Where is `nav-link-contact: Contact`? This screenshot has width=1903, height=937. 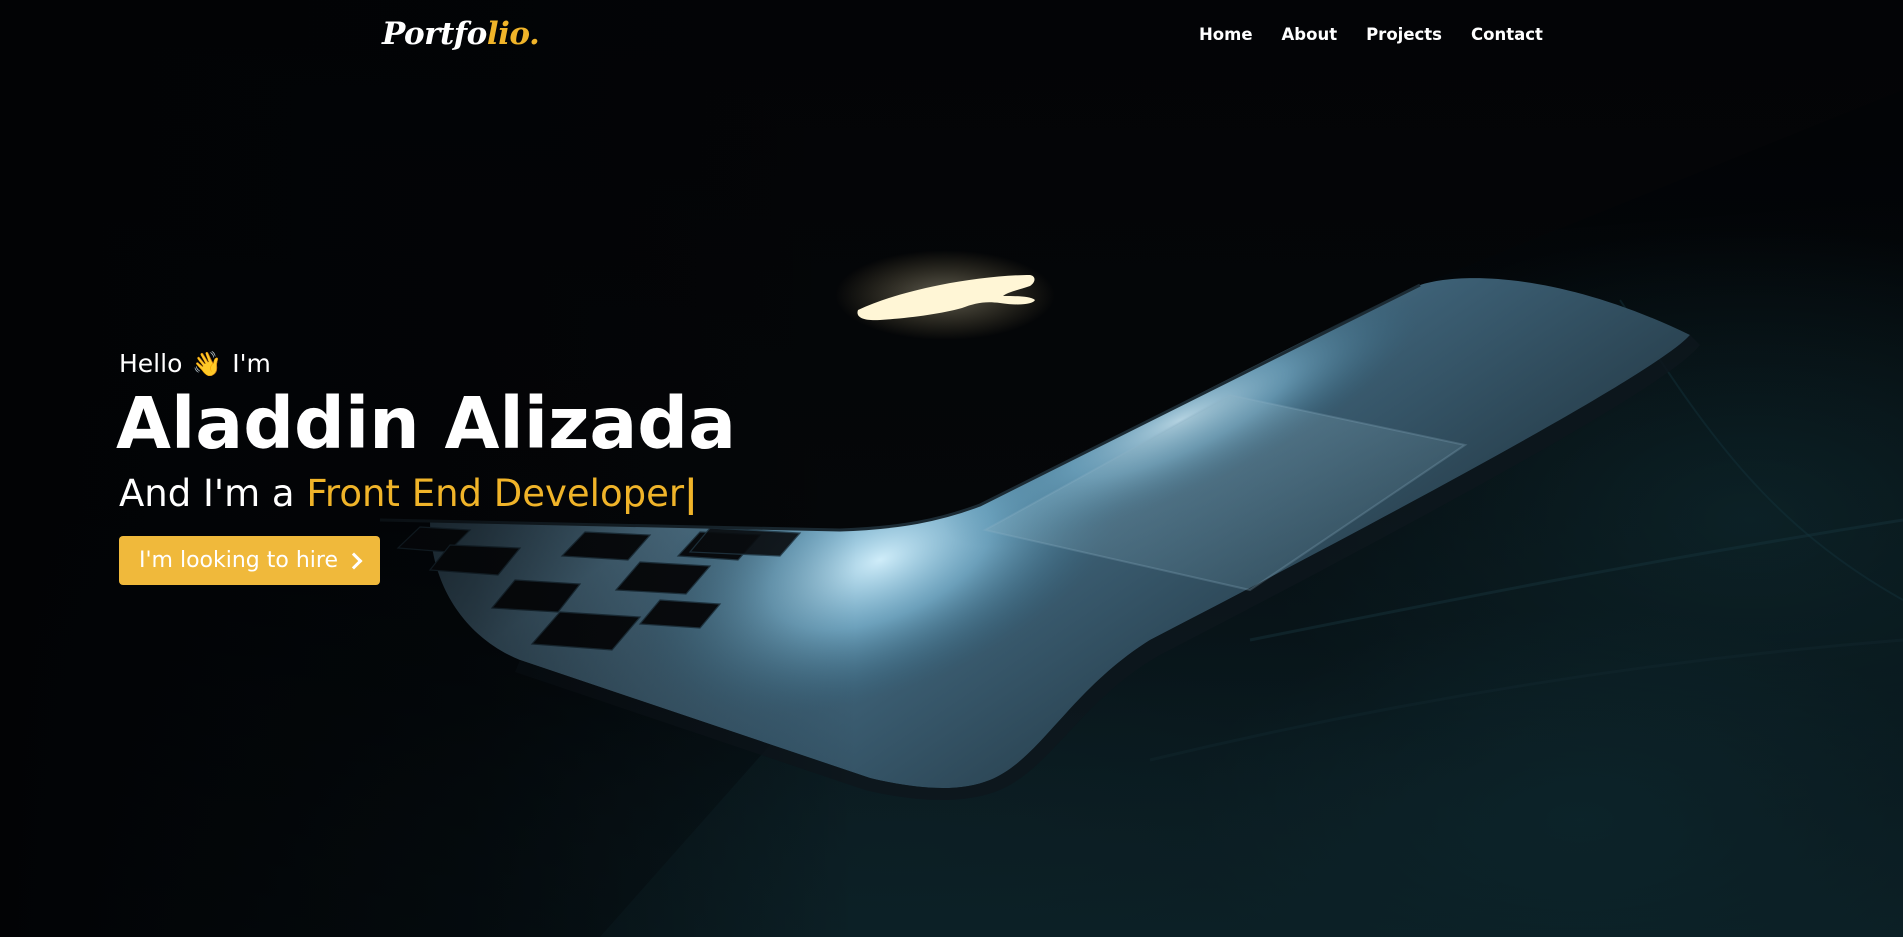 nav-link-contact: Contact is located at coordinates (1507, 34).